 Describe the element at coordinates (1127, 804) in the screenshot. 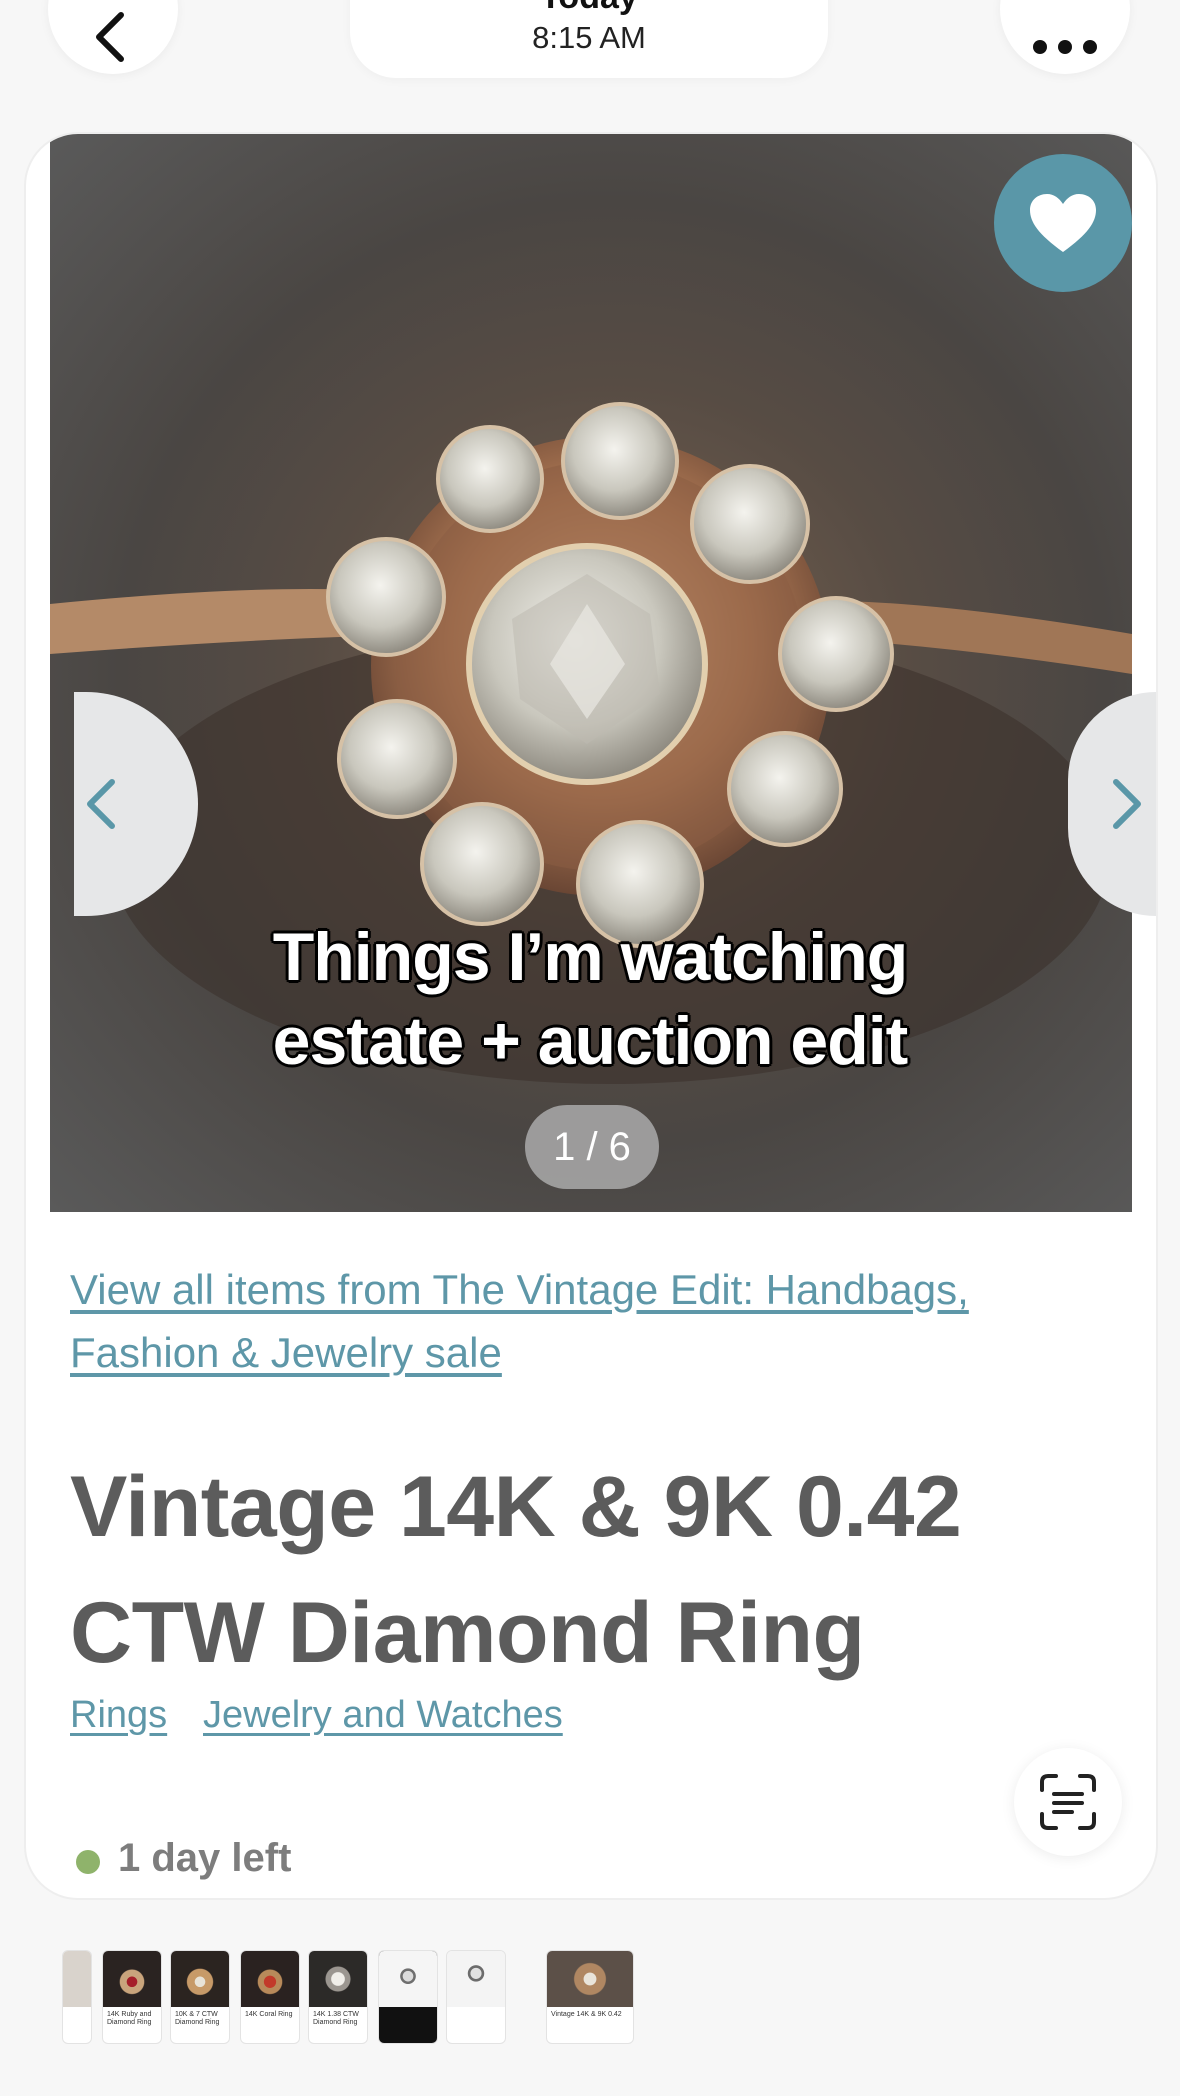

I see `chevron-right-icon` at that location.